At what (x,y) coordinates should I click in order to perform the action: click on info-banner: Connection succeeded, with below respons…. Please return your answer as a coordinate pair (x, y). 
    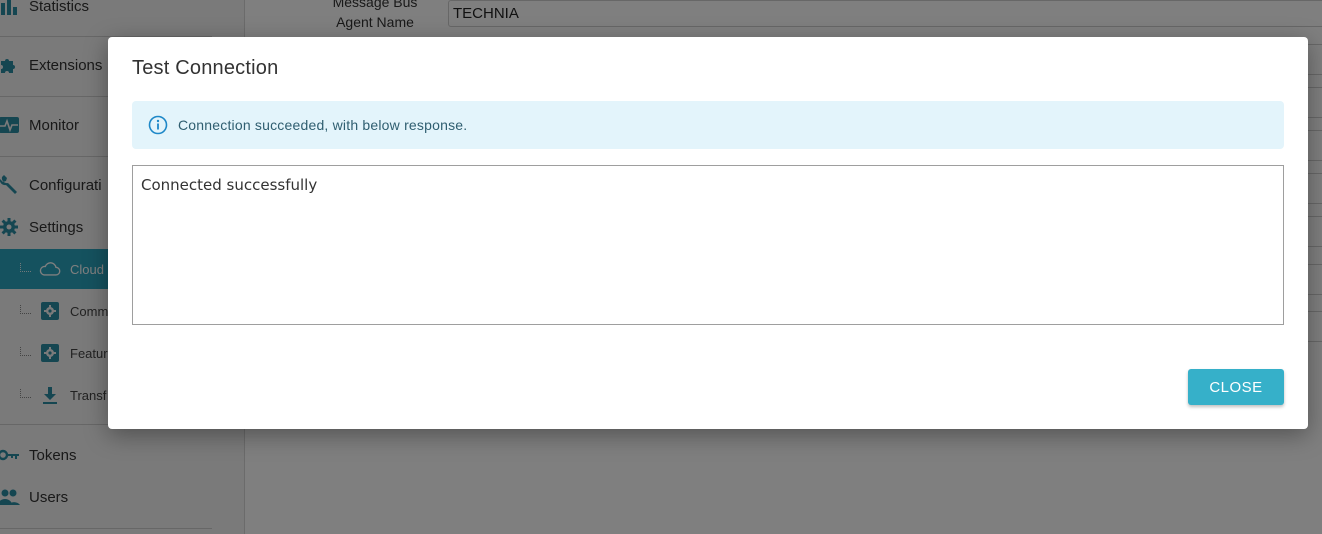
    Looking at the image, I should click on (708, 125).